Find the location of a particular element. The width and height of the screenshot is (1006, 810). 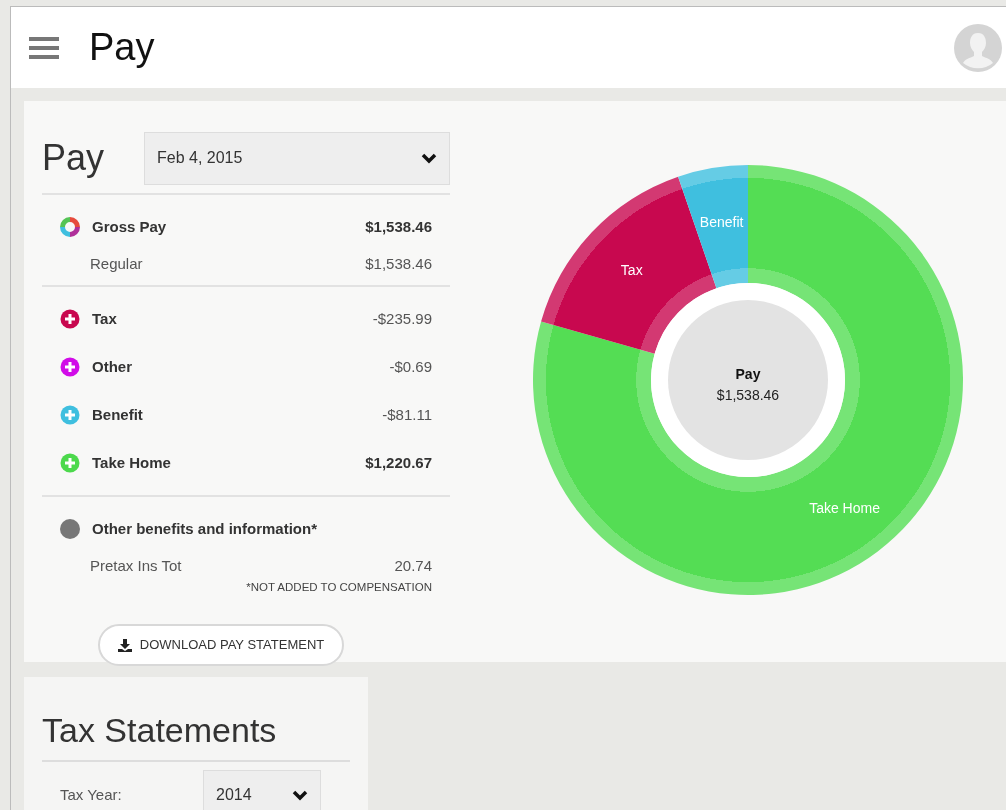

download-button: DOWNLOAD PAY STATEMENT is located at coordinates (221, 645).